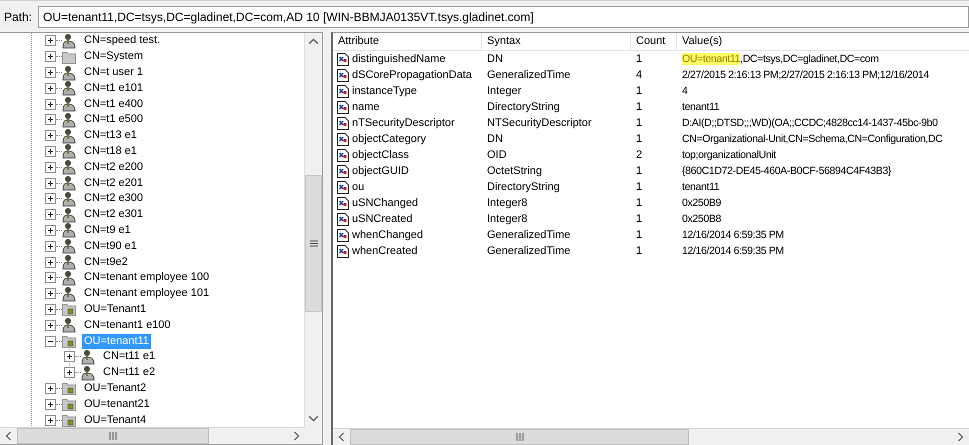  I want to click on table-cell-text: dSCorePropagationData, so click(412, 75).